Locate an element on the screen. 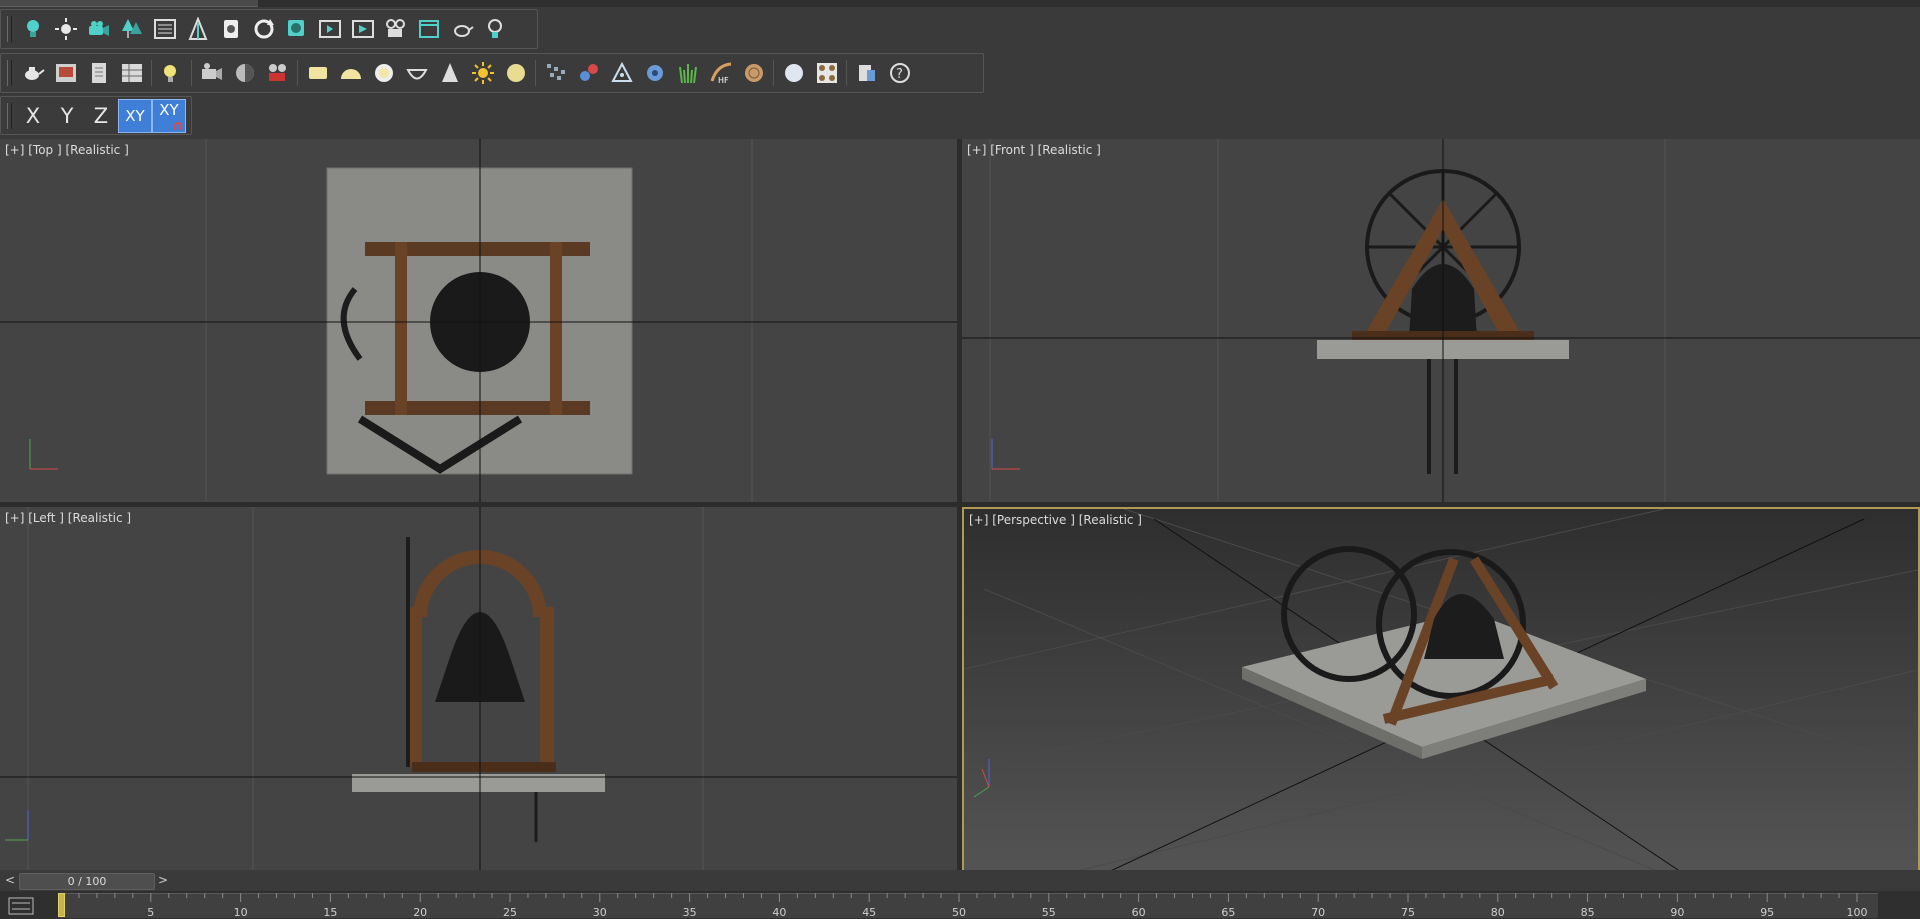 The image size is (1920, 919). track-tick-label: 35 is located at coordinates (689, 912).